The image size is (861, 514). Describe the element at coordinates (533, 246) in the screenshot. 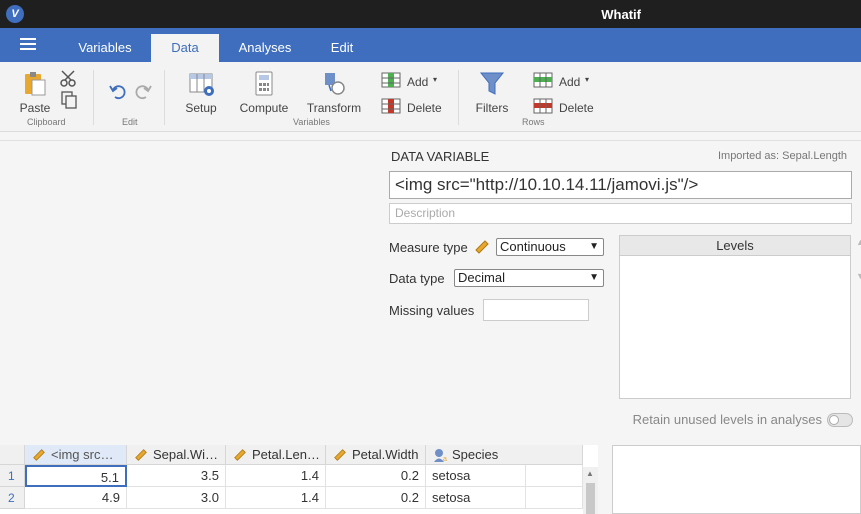

I see `measure-type-value: Continuous` at that location.